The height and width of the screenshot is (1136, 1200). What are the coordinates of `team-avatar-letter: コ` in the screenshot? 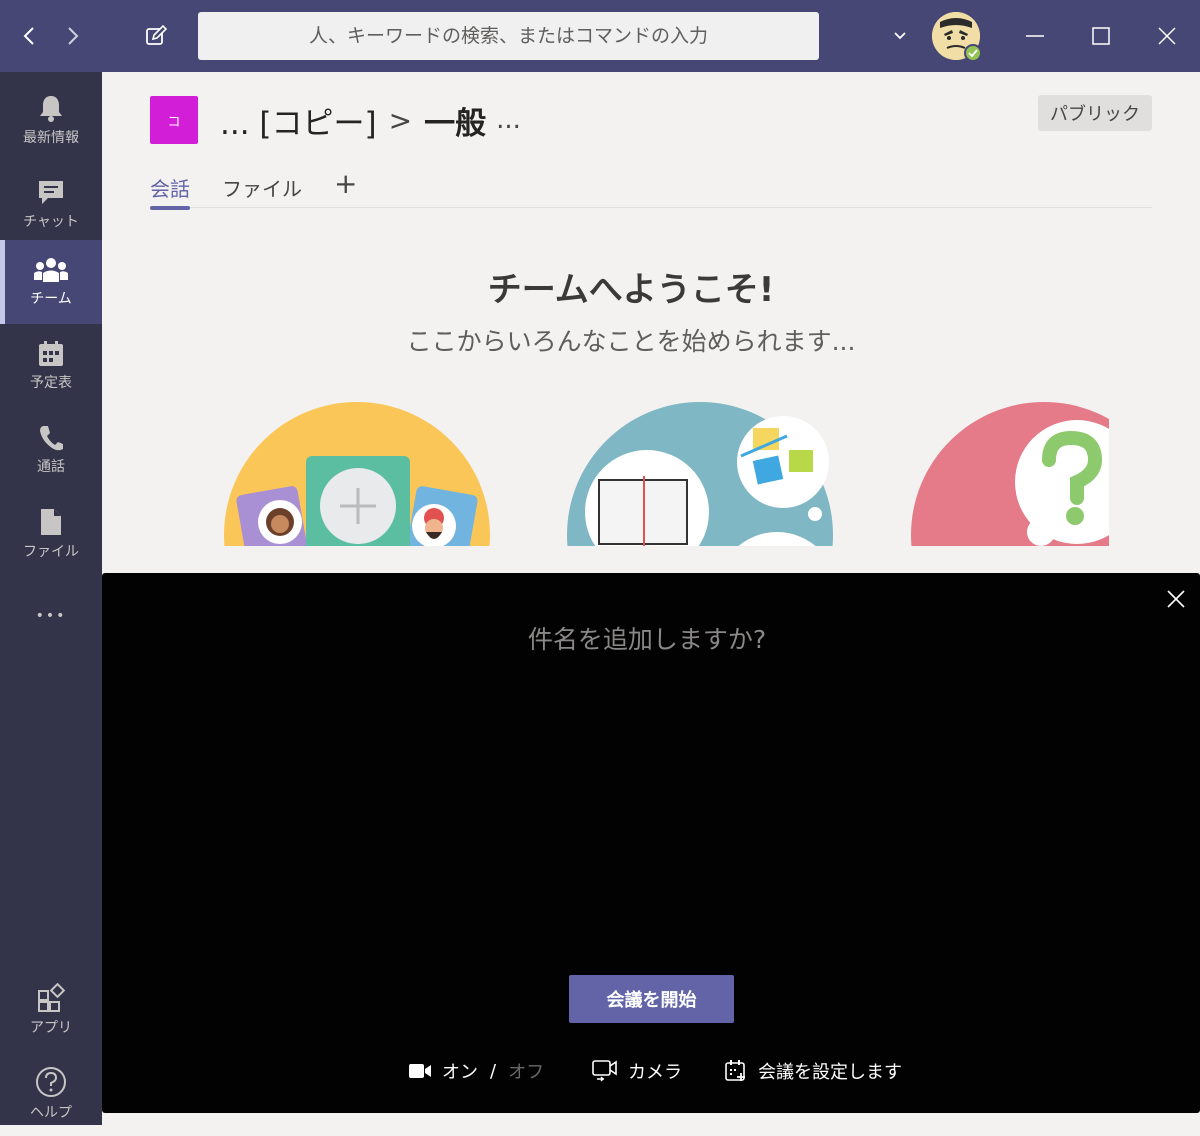 It's located at (174, 122).